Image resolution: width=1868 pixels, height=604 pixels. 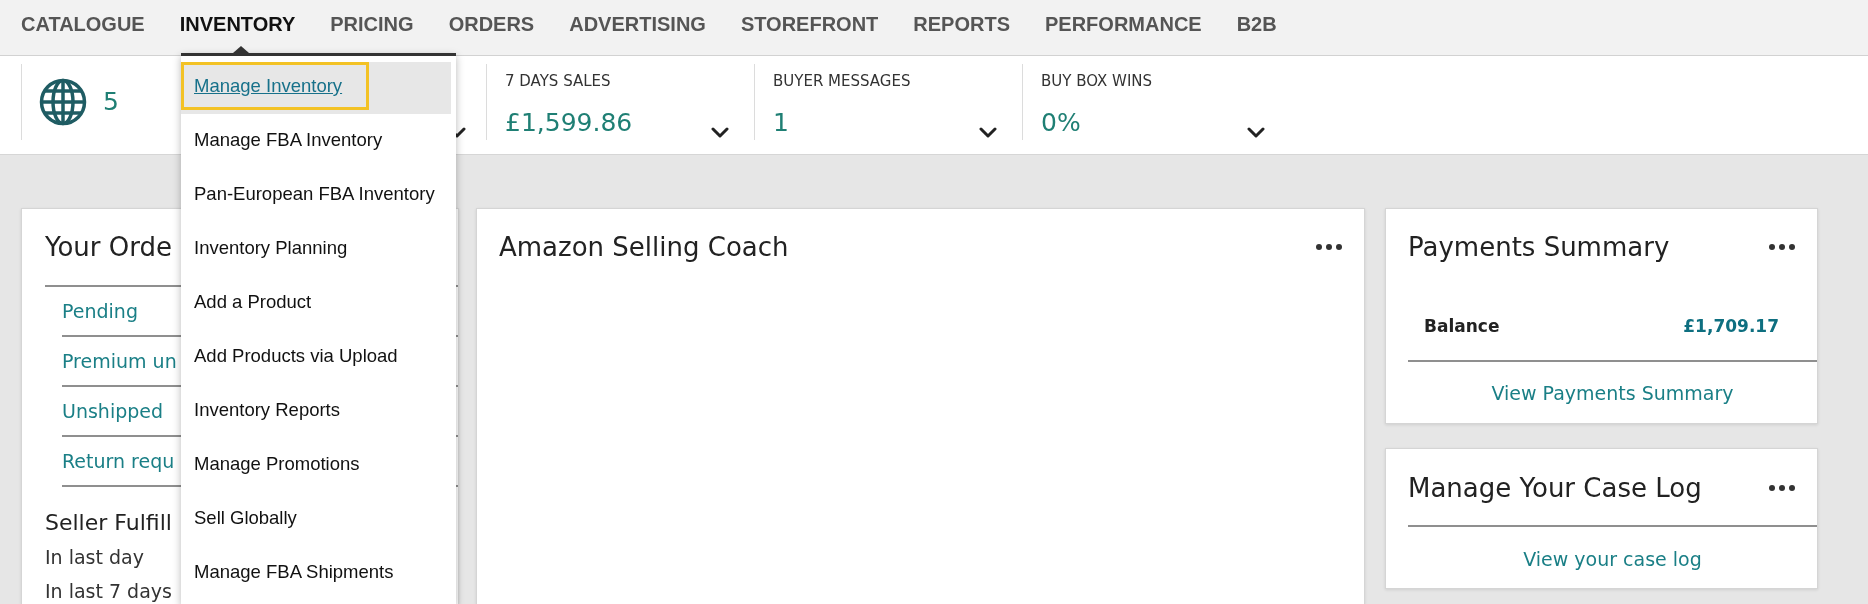 What do you see at coordinates (316, 196) in the screenshot?
I see `menu-item: Pan-European FBA Inventory` at bounding box center [316, 196].